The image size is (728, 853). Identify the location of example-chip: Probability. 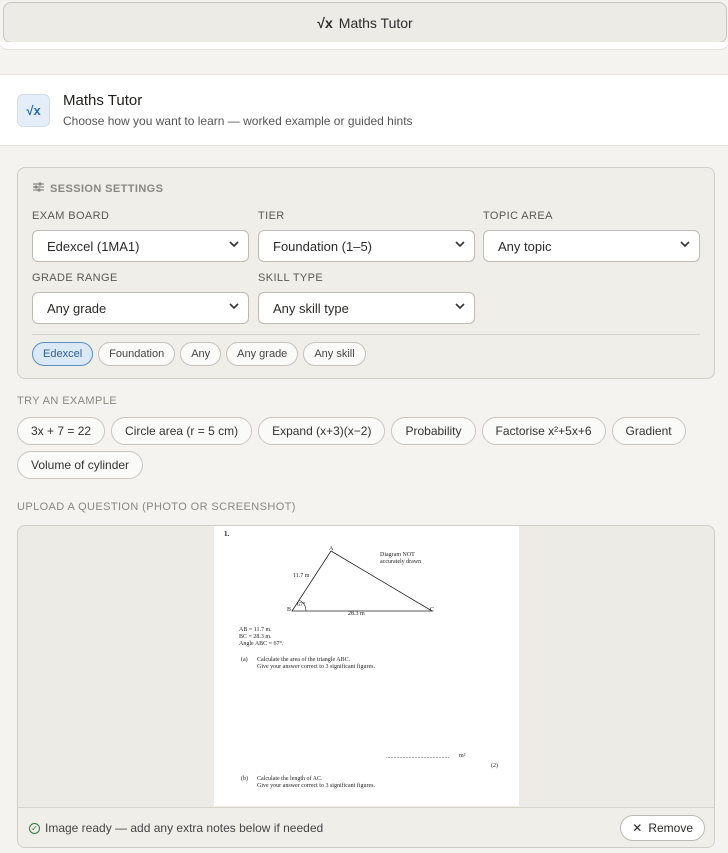
(433, 431).